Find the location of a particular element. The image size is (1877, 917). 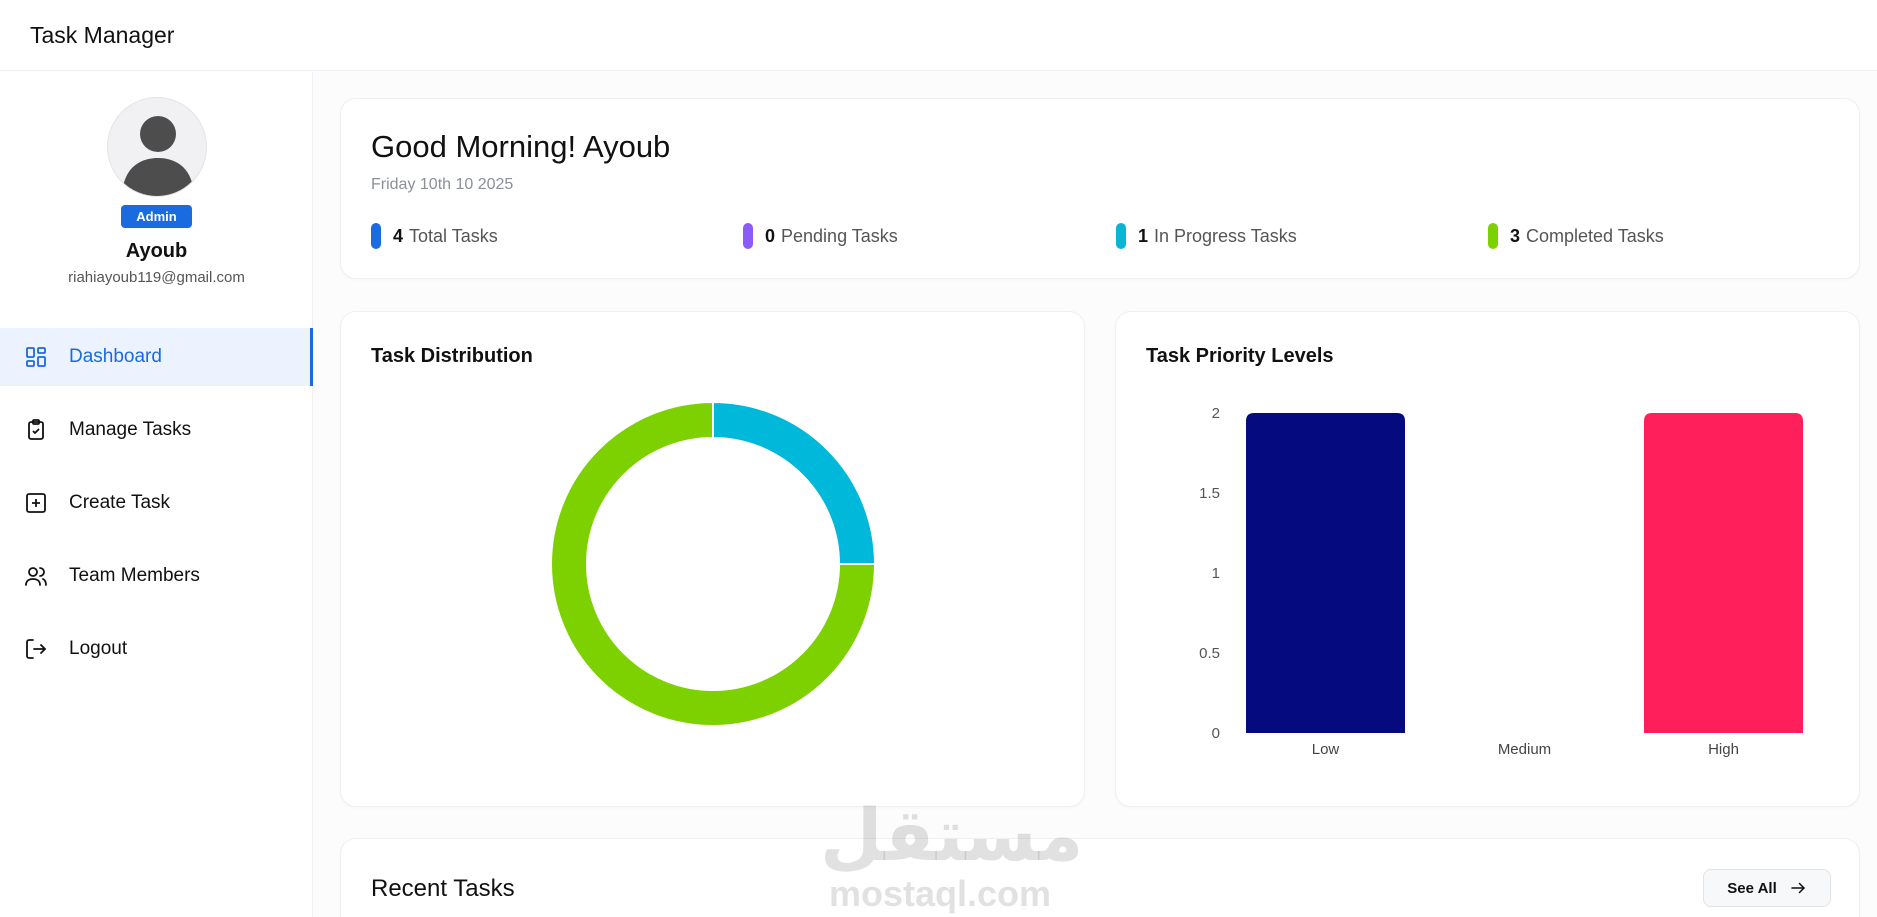

donut-slice-in-progress is located at coordinates (794, 482).